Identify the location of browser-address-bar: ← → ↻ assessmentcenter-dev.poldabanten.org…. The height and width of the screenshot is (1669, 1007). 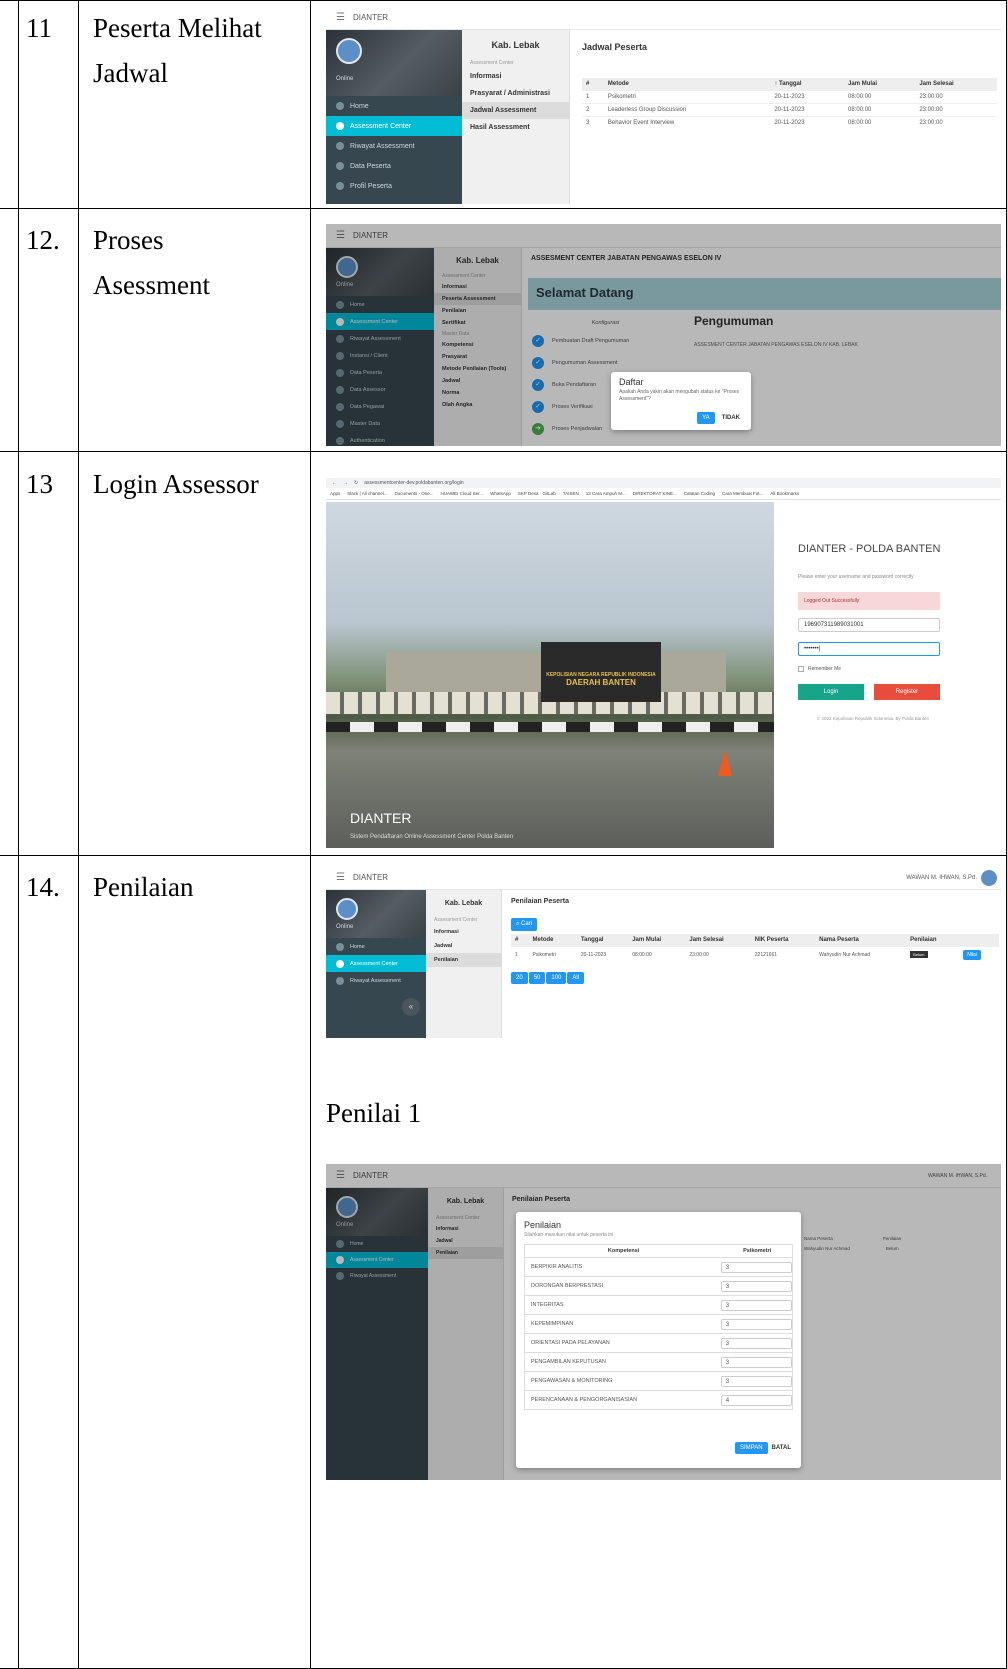
(663, 483).